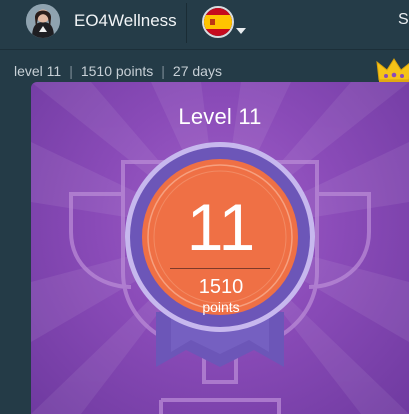  Describe the element at coordinates (218, 22) in the screenshot. I see `spain-flag-icon` at that location.